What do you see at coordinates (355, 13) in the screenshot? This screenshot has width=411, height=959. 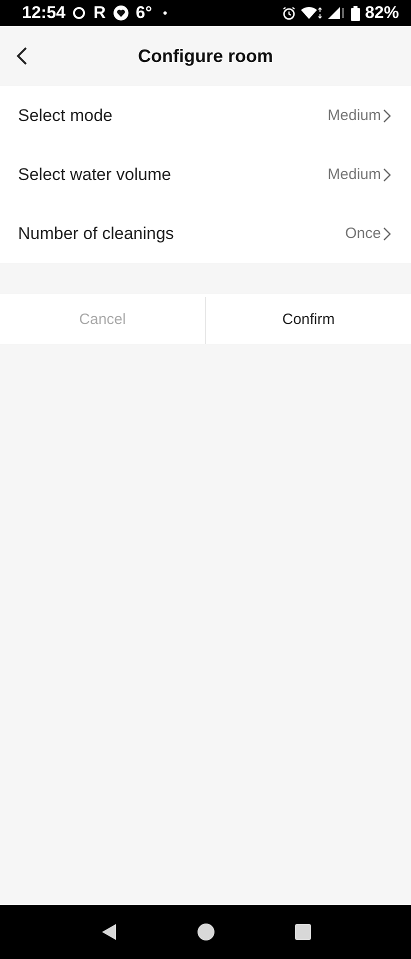 I see `battery-icon` at bounding box center [355, 13].